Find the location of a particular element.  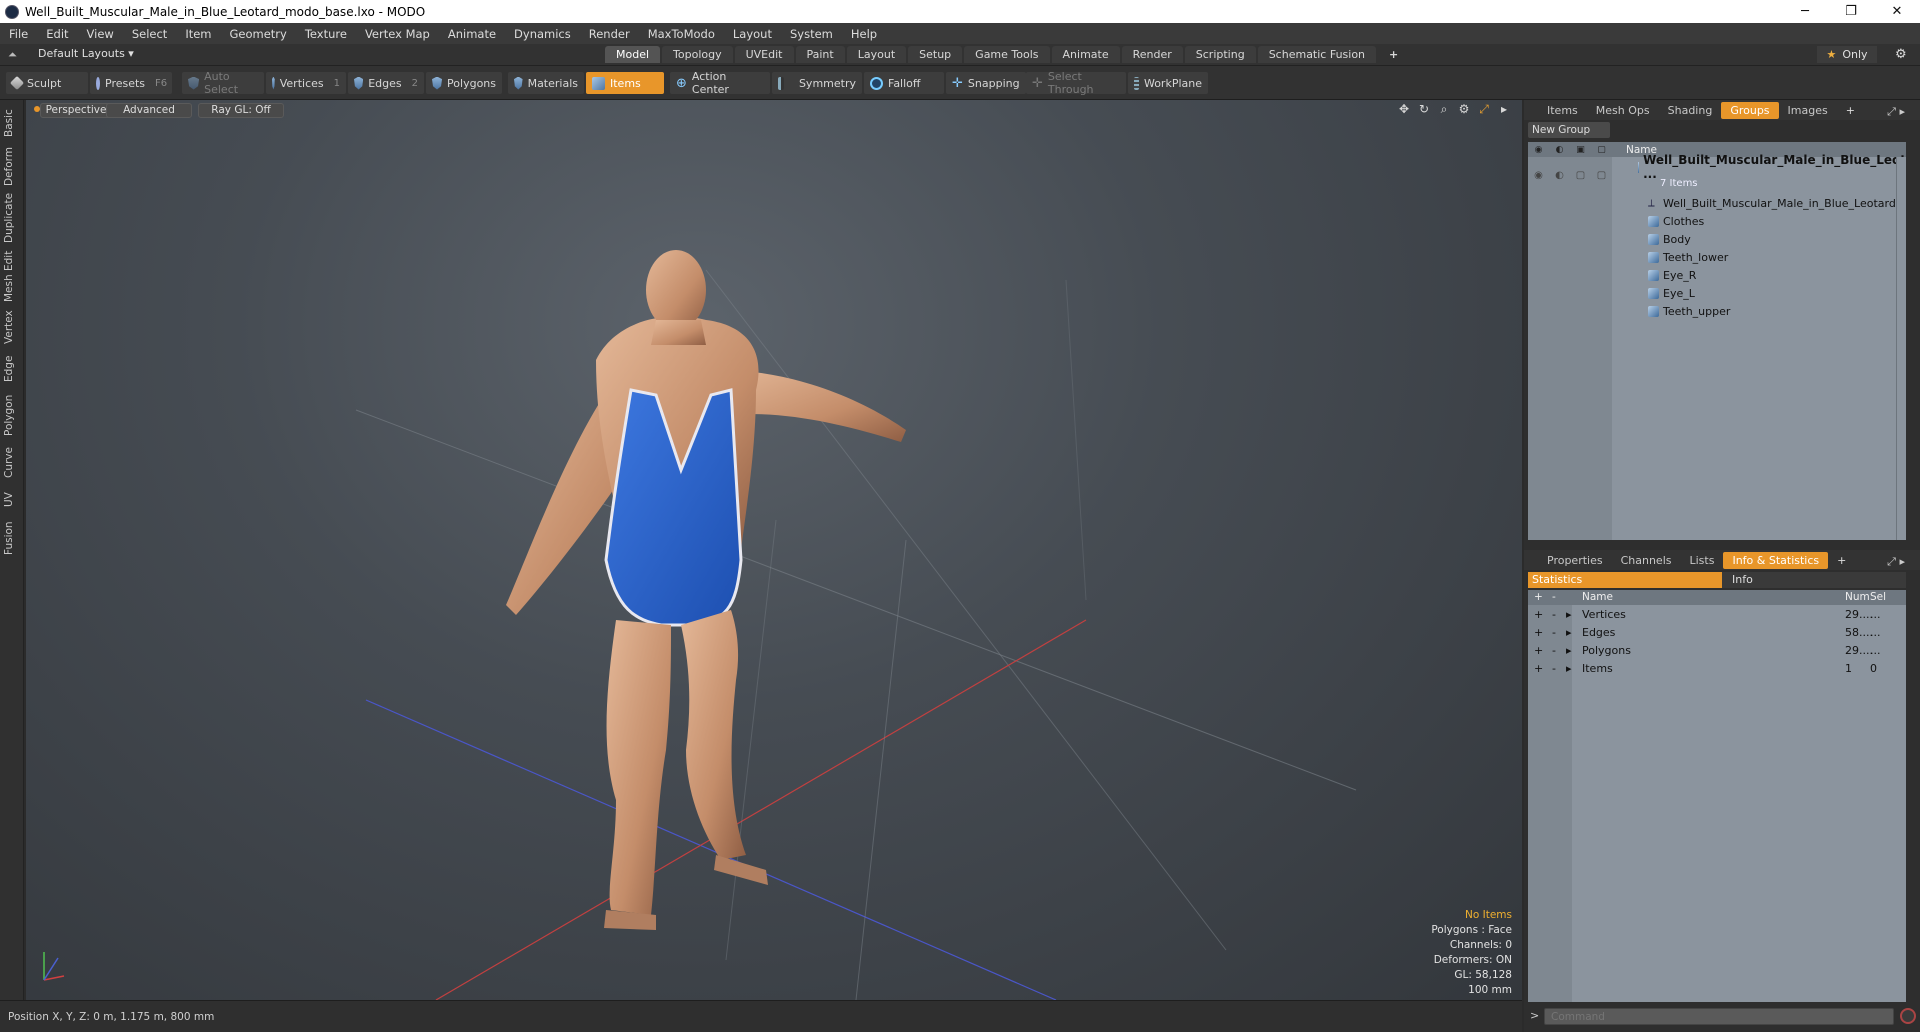

list-item: Eye_L is located at coordinates (1717, 293).